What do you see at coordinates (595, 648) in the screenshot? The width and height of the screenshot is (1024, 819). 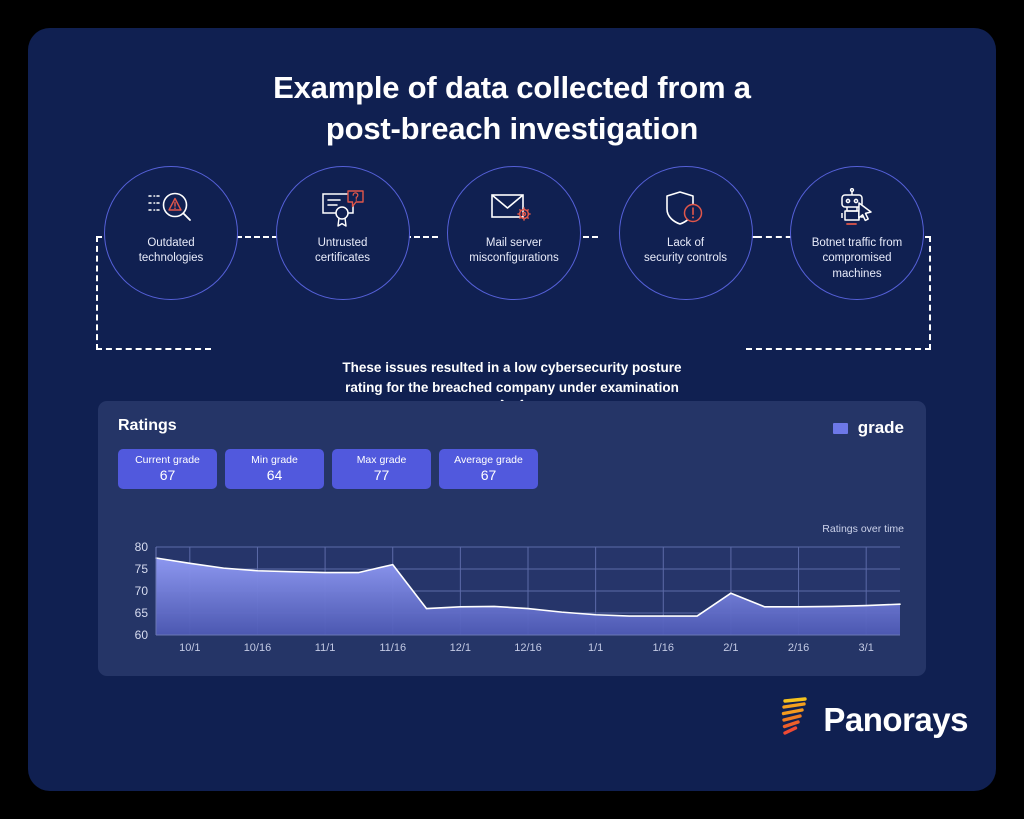 I see `svg-text: 1/1` at bounding box center [595, 648].